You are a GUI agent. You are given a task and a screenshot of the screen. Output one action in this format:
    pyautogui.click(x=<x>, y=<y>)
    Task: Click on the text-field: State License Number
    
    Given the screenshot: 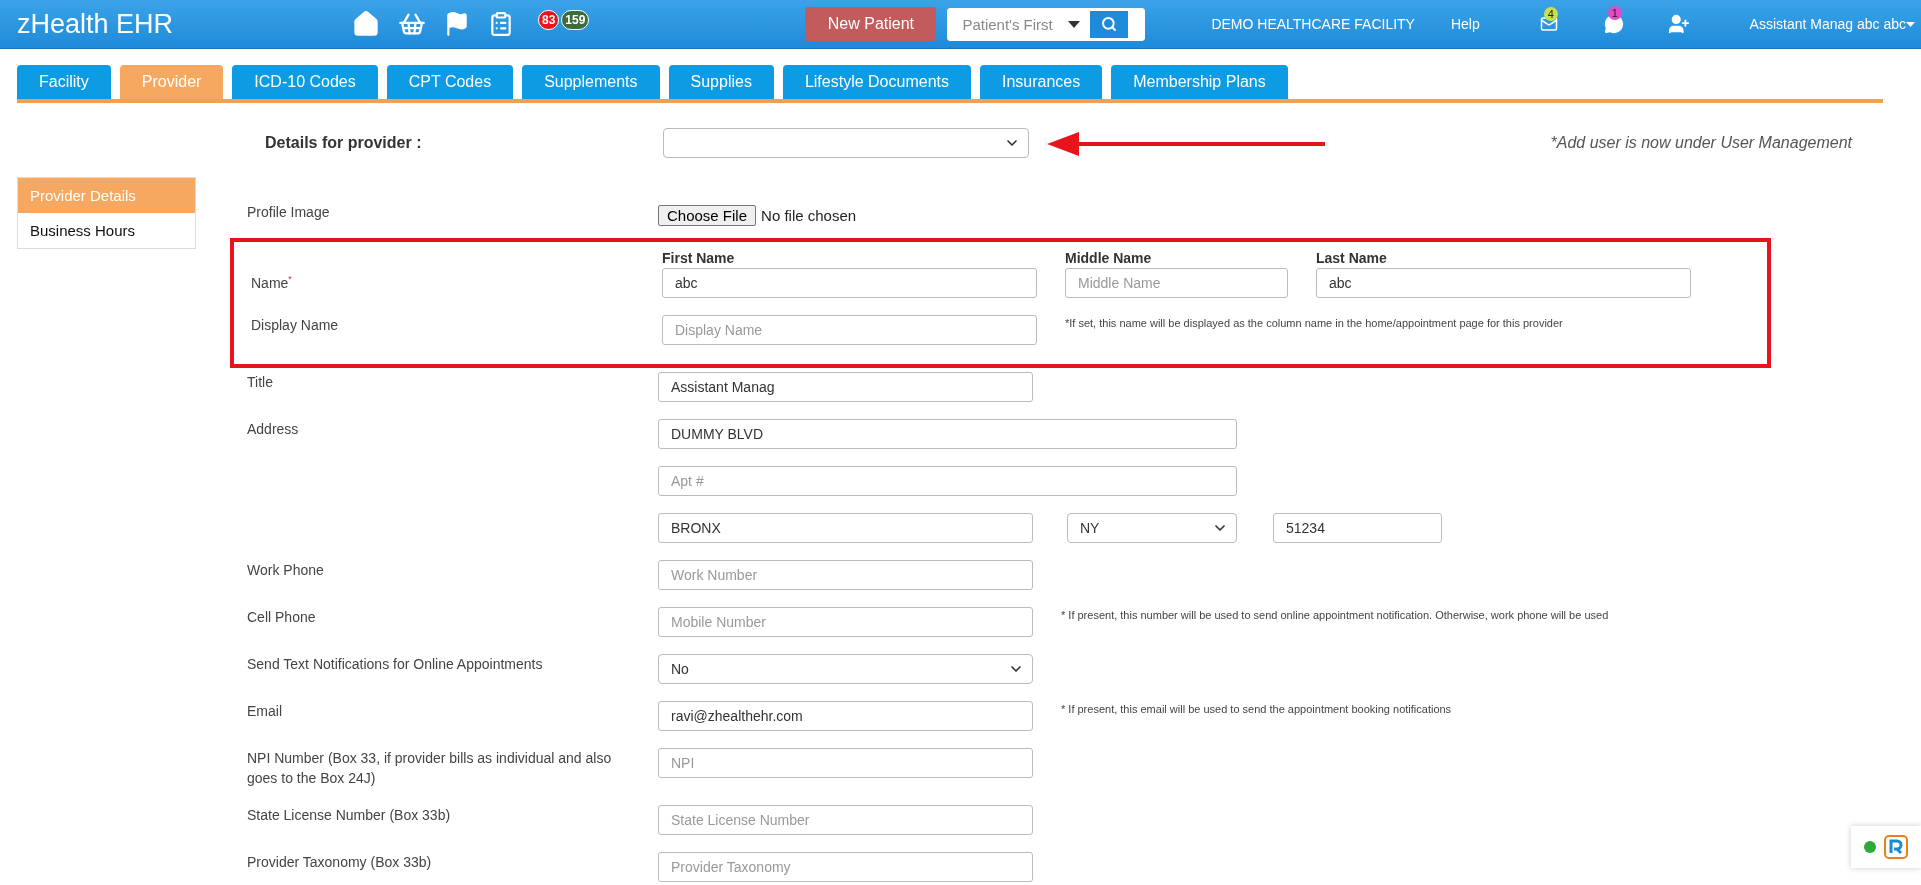 What is the action you would take?
    pyautogui.click(x=845, y=820)
    